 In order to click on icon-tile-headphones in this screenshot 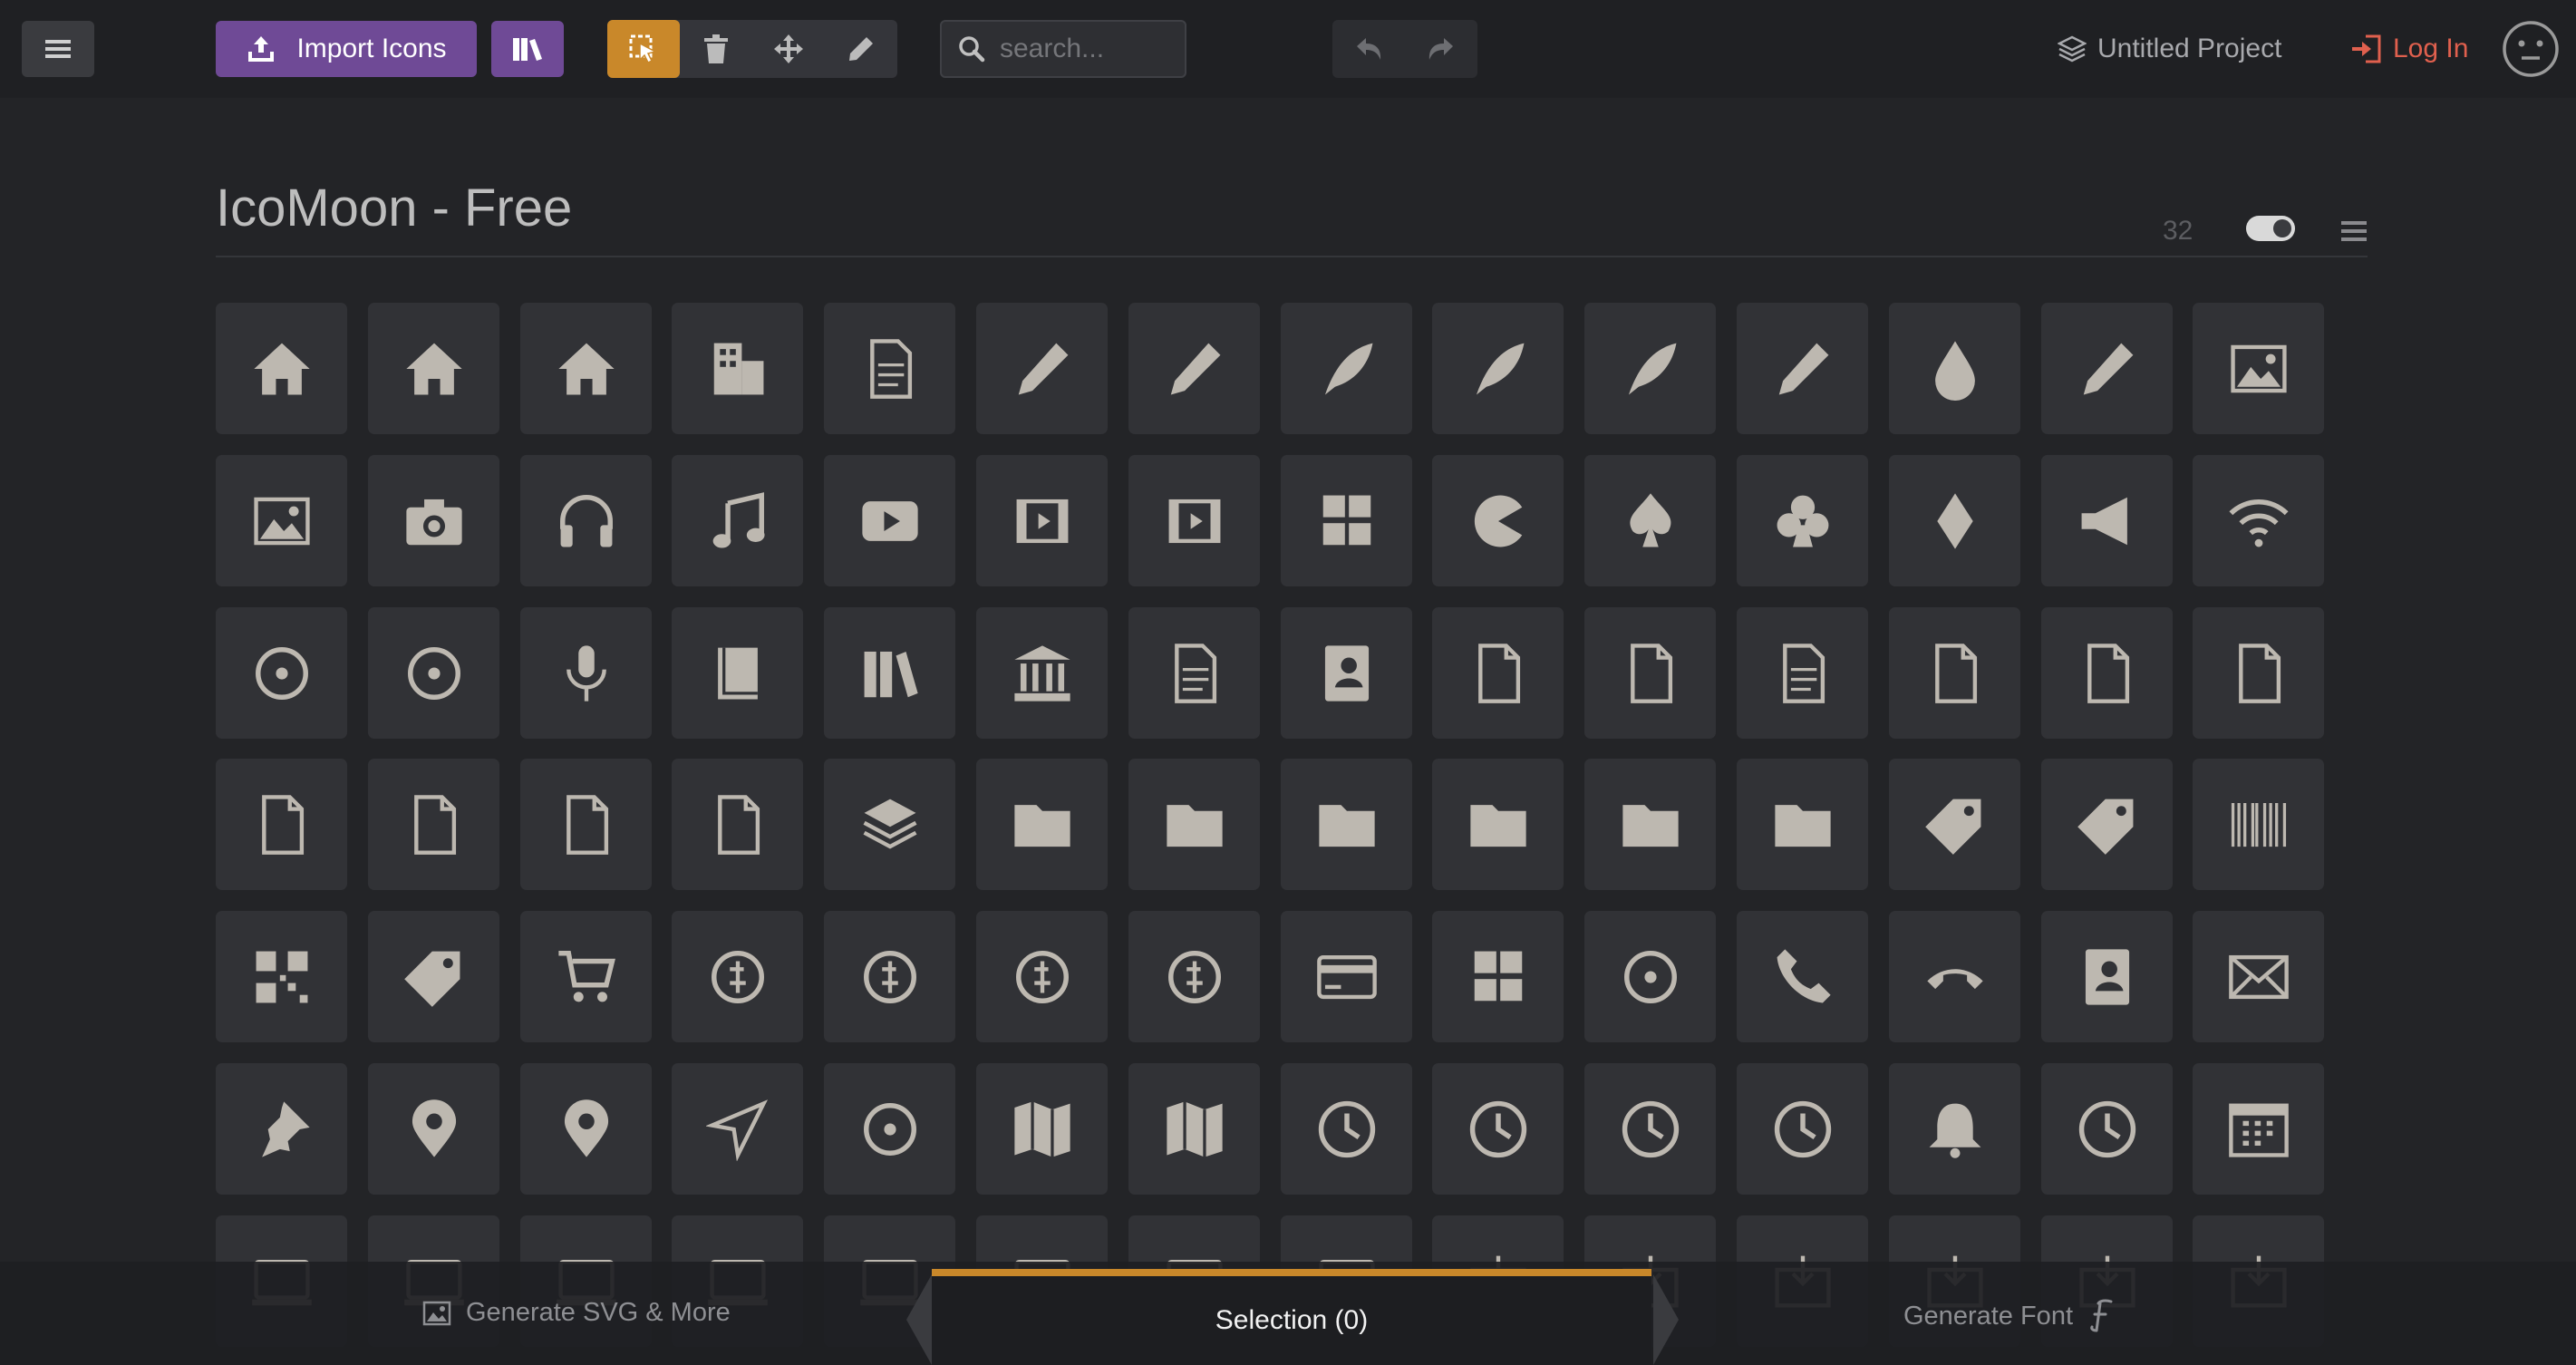, I will do `click(586, 520)`.